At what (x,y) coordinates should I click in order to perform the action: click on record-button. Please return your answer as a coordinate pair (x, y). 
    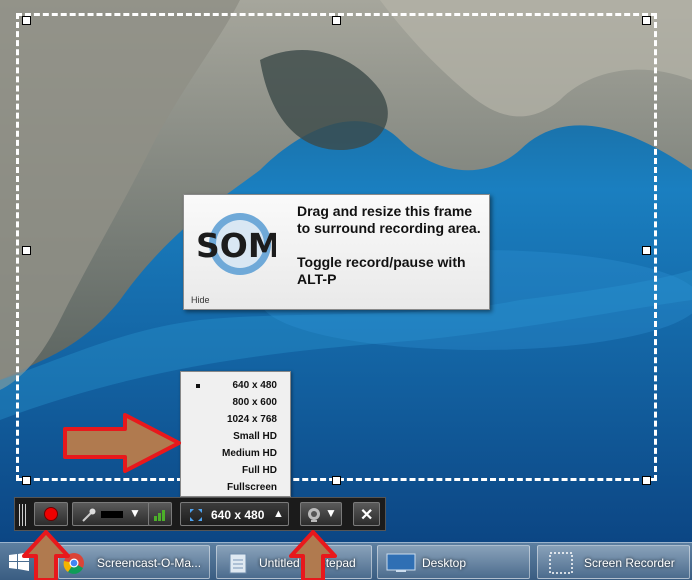
    Looking at the image, I should click on (51, 514).